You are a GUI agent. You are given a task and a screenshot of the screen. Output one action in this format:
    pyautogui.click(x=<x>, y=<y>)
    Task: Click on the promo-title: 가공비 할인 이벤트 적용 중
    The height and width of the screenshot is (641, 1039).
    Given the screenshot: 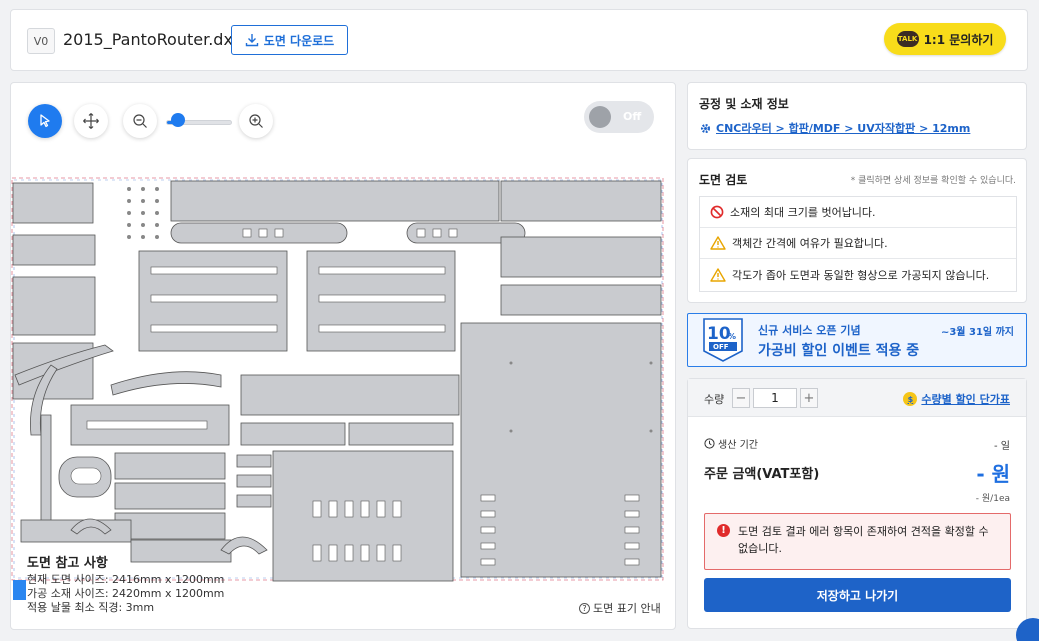 What is the action you would take?
    pyautogui.click(x=839, y=351)
    